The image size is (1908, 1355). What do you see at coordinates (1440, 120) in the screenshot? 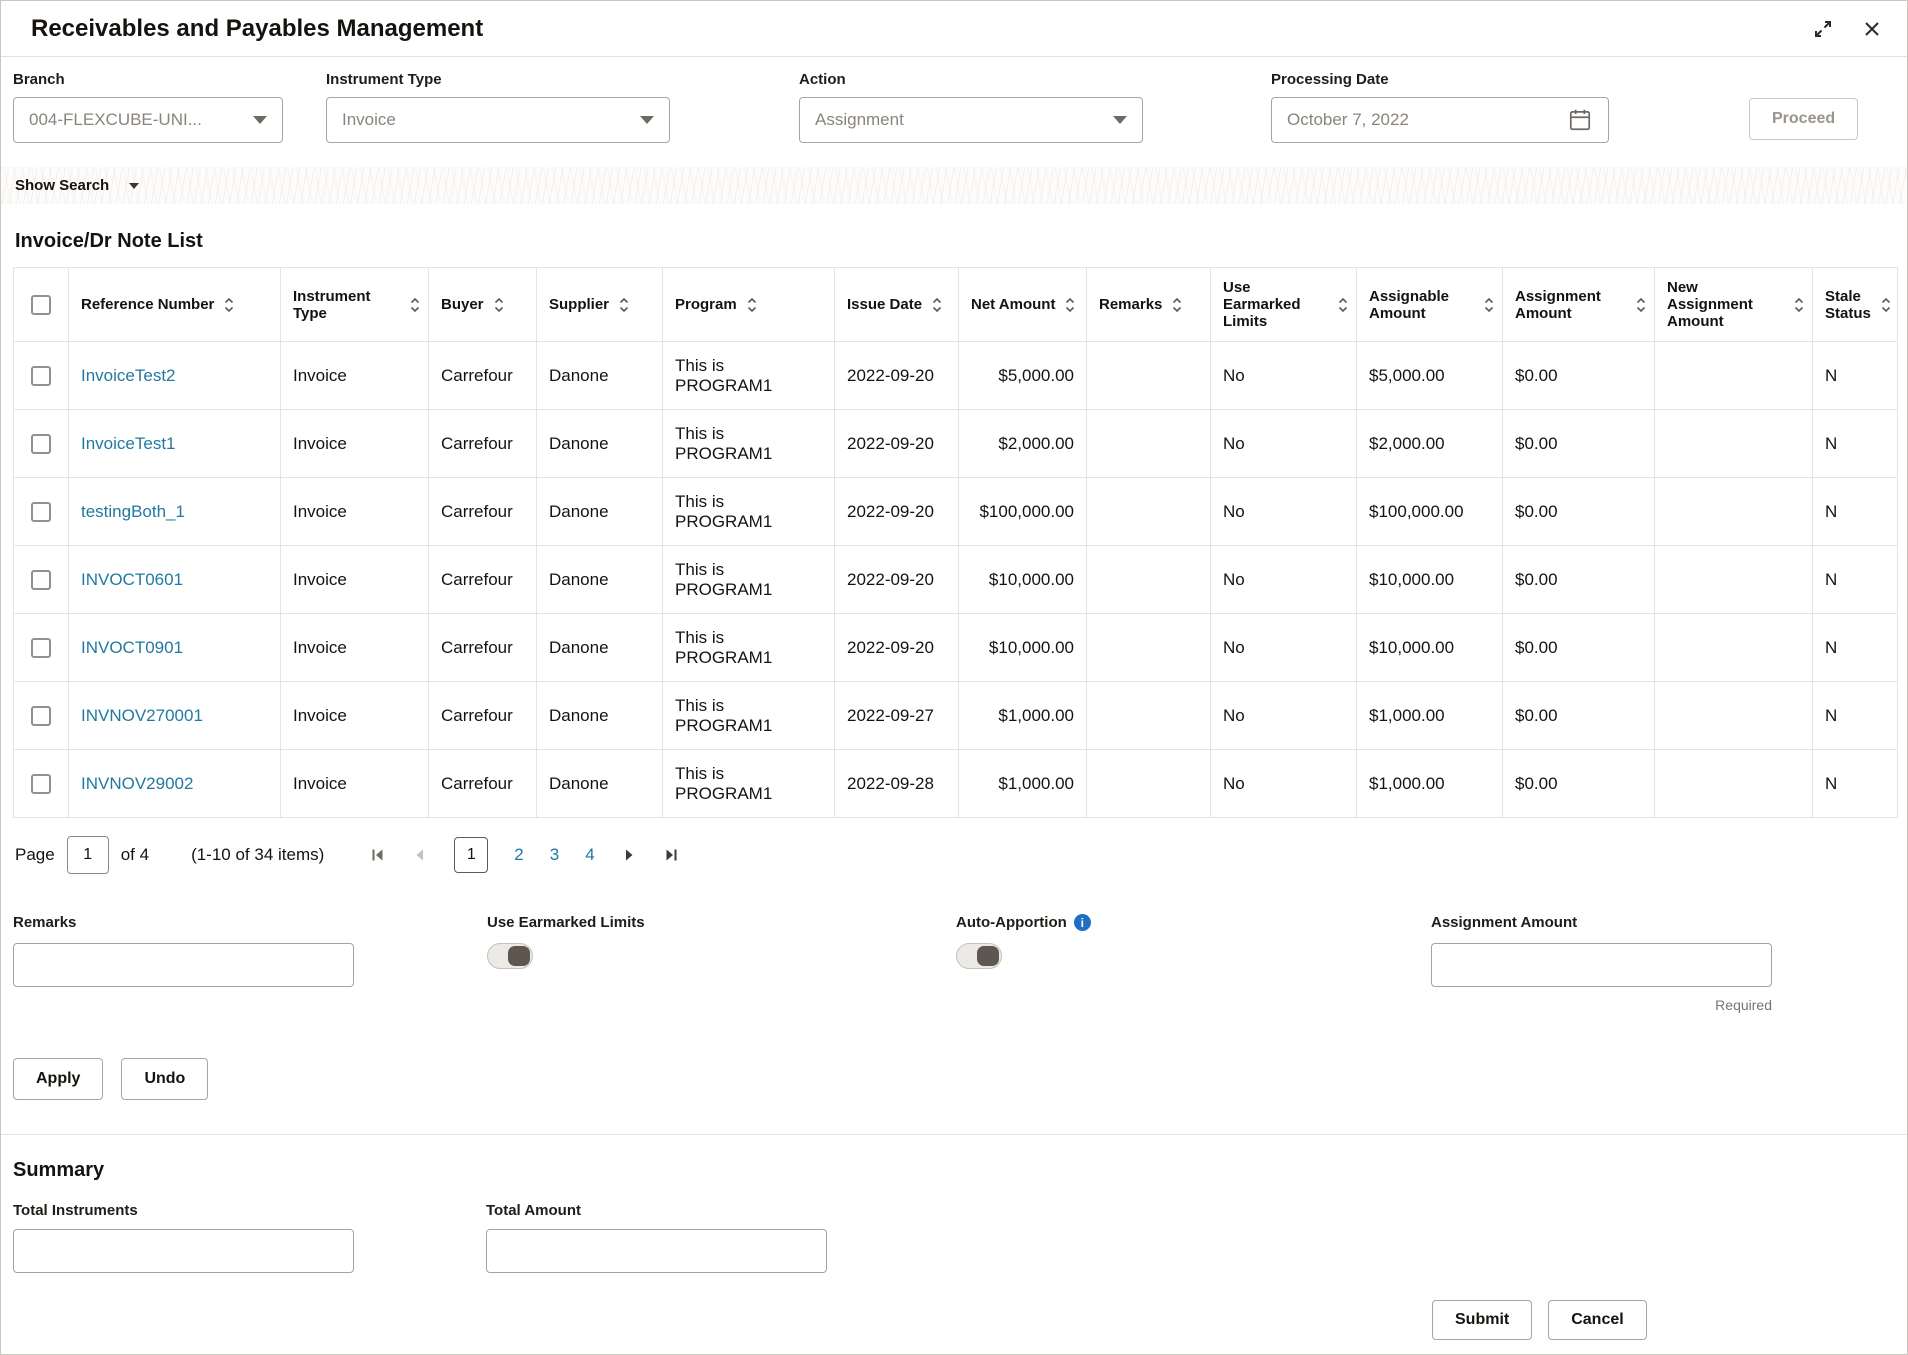
I see `processing-date-input: October 7, 2022` at bounding box center [1440, 120].